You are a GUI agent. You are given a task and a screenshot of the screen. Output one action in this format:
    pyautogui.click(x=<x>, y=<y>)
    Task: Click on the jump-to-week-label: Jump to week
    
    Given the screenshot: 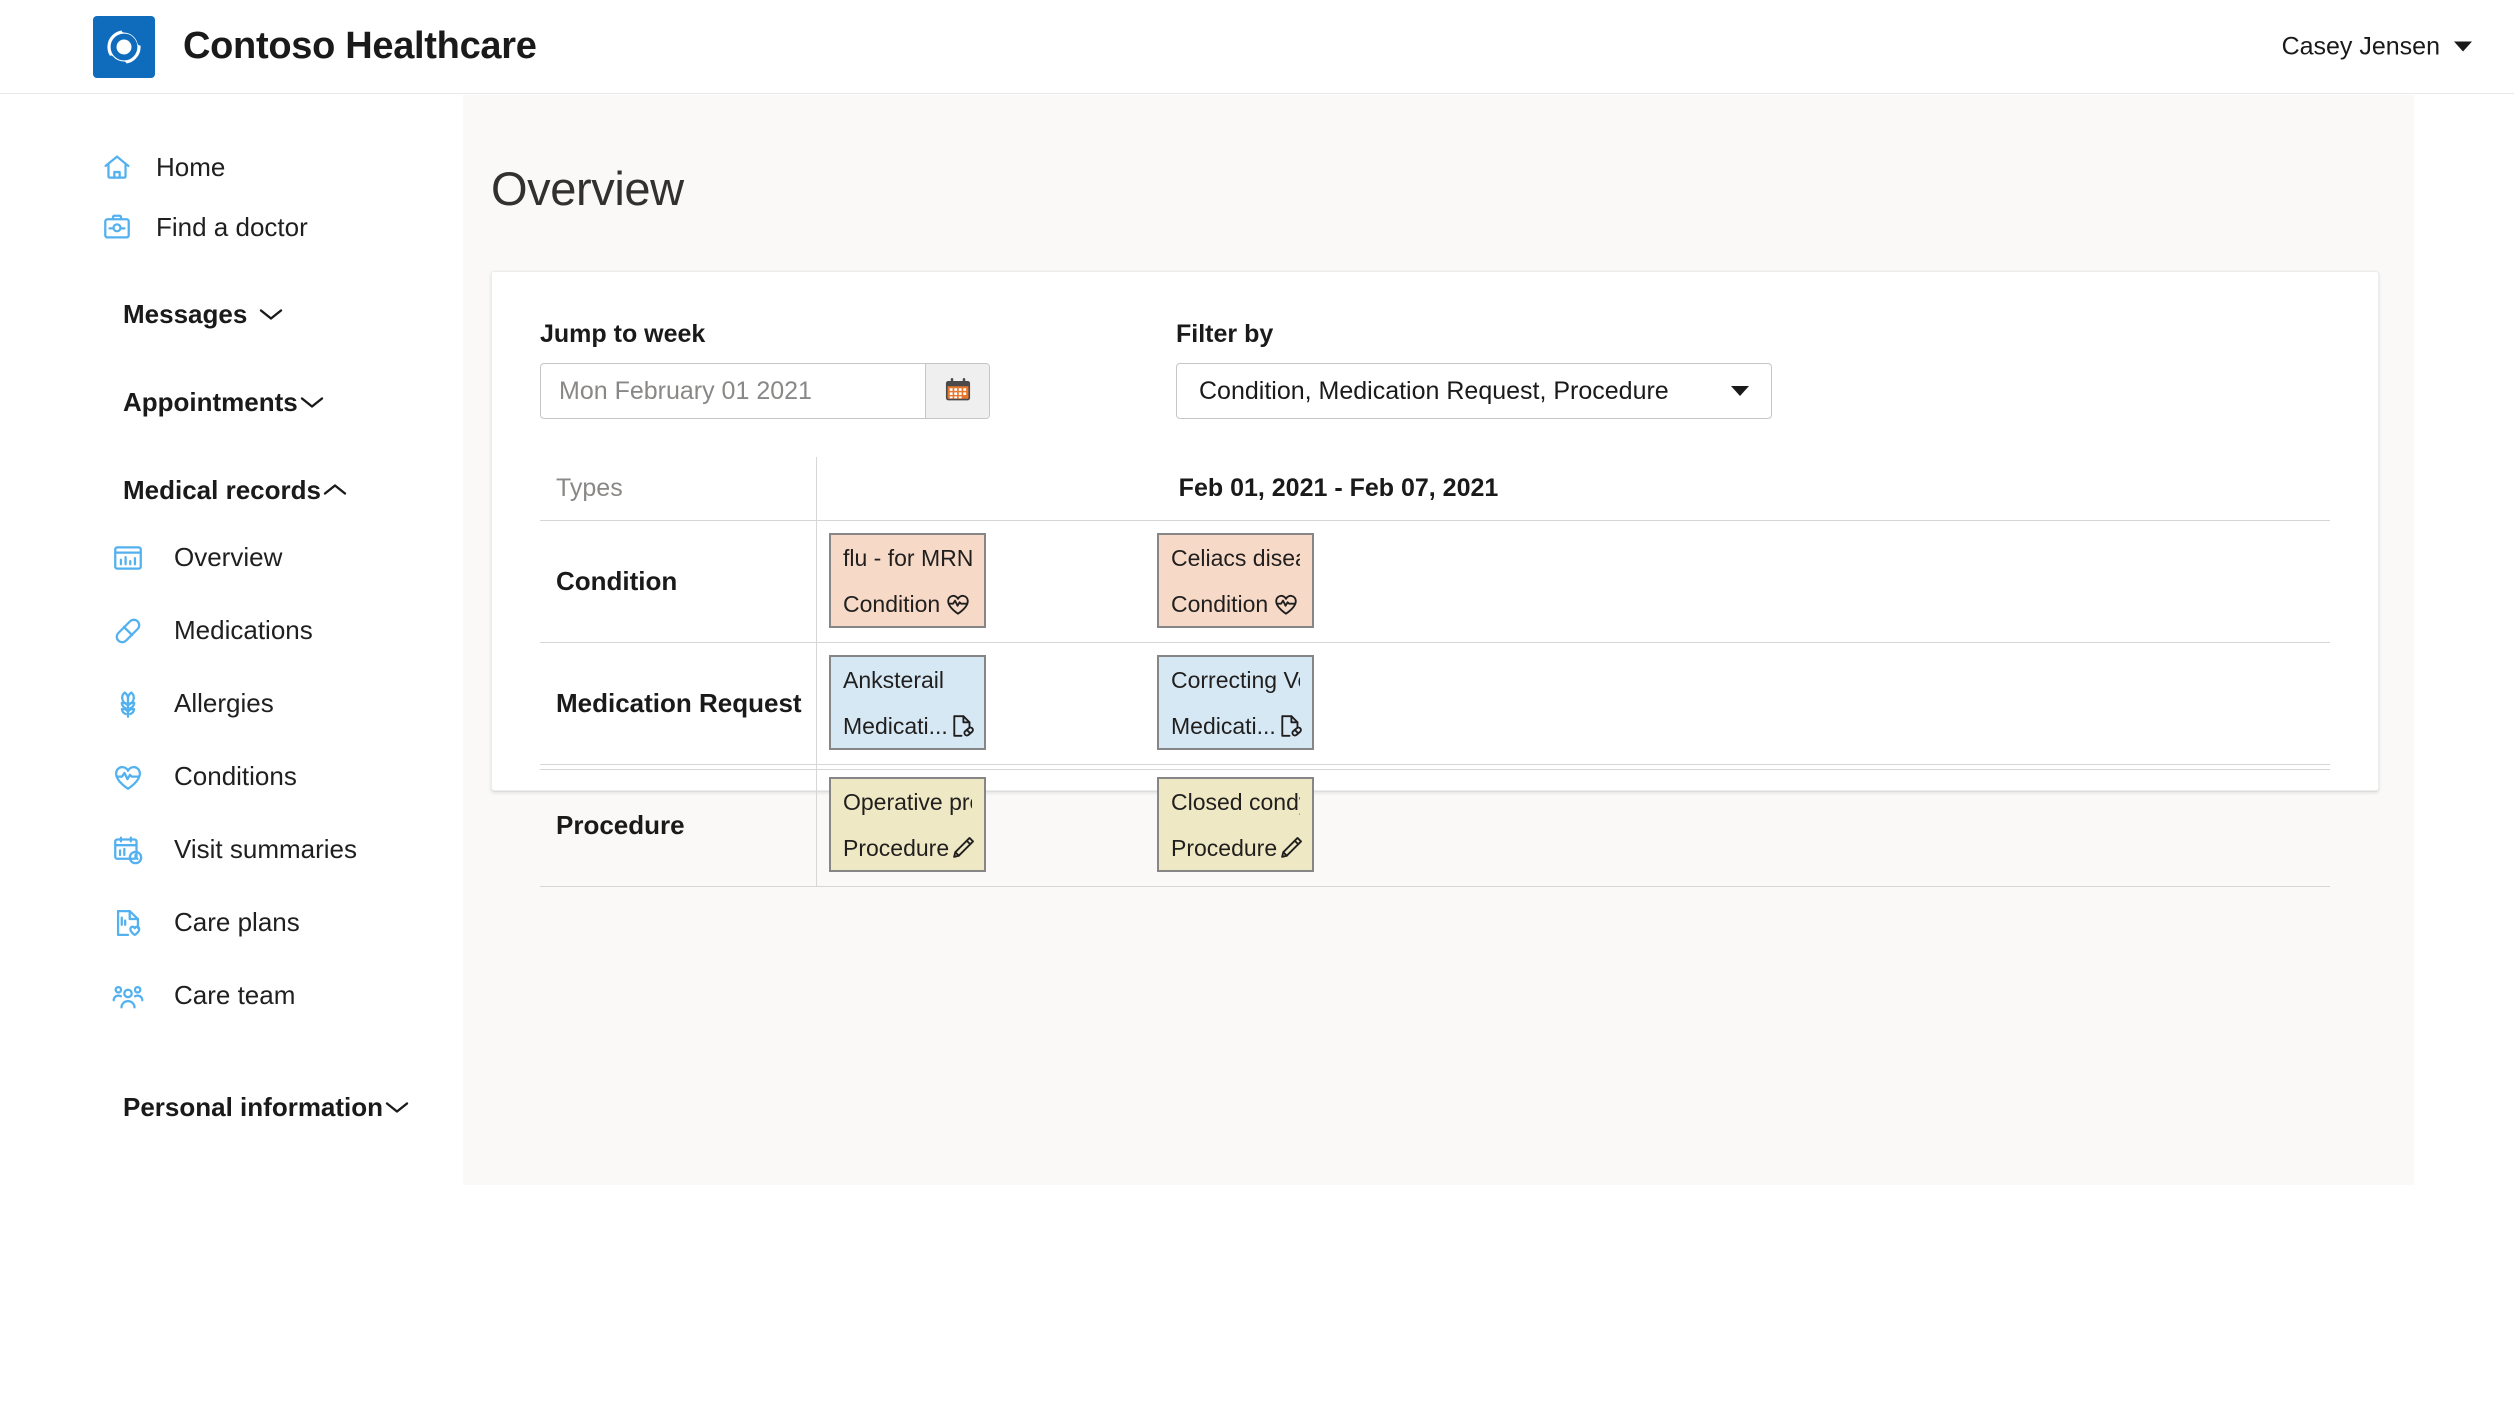 What is the action you would take?
    pyautogui.click(x=623, y=334)
    